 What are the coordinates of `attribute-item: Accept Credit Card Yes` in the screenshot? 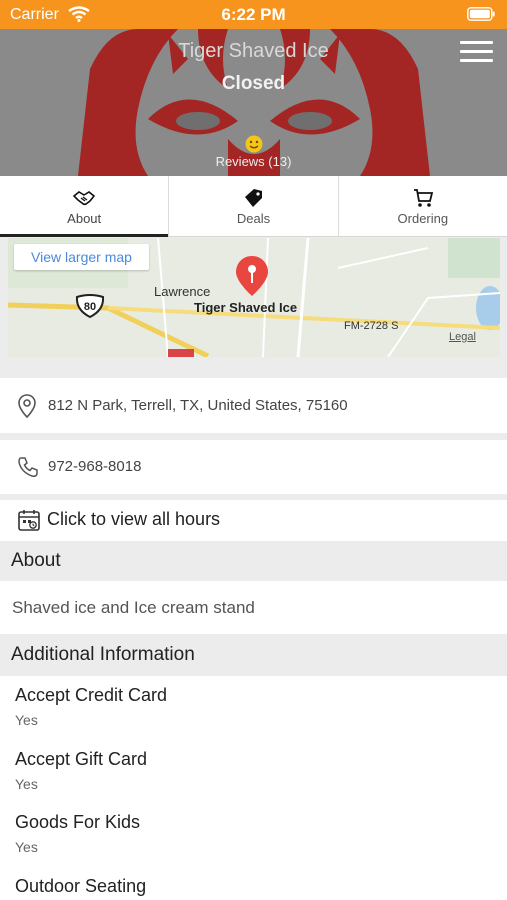 It's located at (91, 706).